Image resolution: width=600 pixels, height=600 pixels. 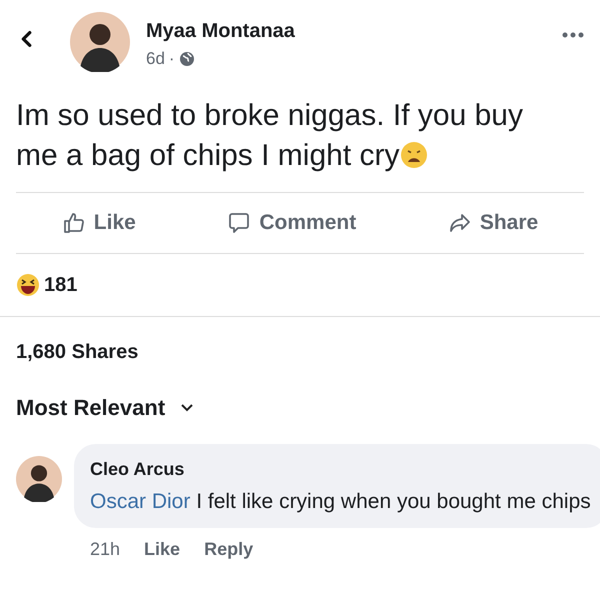 What do you see at coordinates (460, 223) in the screenshot?
I see `share-arrow-icon` at bounding box center [460, 223].